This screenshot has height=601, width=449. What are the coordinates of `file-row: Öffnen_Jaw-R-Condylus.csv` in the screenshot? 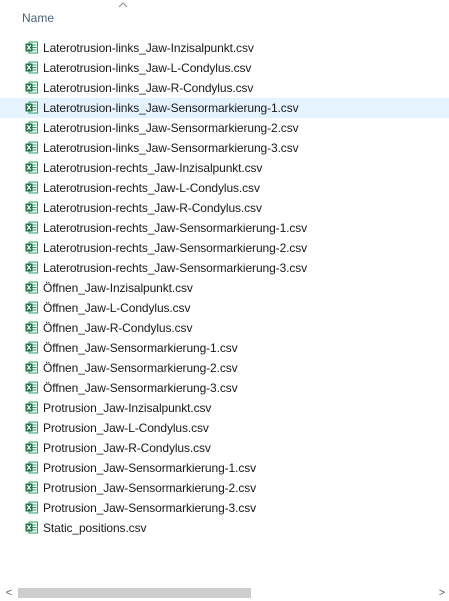 It's located at (224, 328).